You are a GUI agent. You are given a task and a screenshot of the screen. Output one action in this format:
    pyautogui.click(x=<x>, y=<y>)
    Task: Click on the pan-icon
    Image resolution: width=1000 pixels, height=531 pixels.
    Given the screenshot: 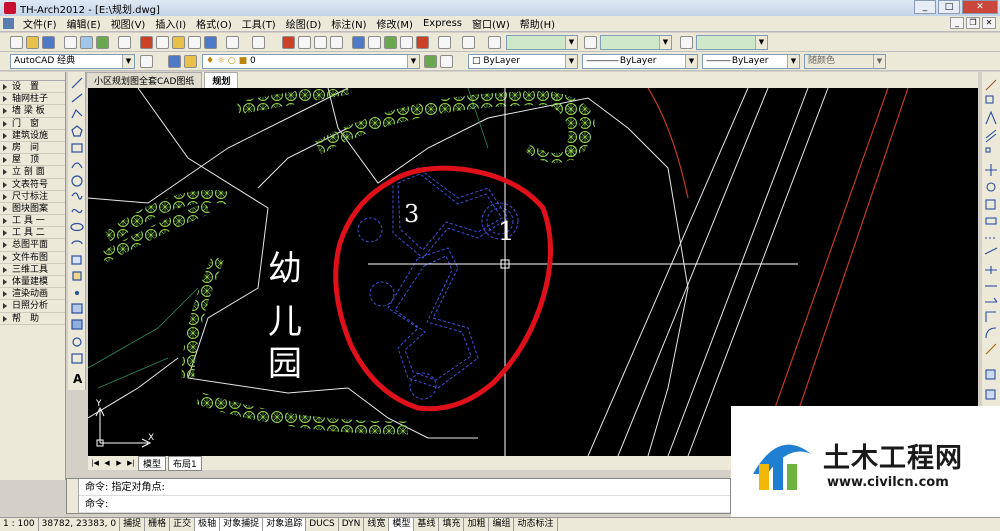 What is the action you would take?
    pyautogui.click(x=288, y=42)
    